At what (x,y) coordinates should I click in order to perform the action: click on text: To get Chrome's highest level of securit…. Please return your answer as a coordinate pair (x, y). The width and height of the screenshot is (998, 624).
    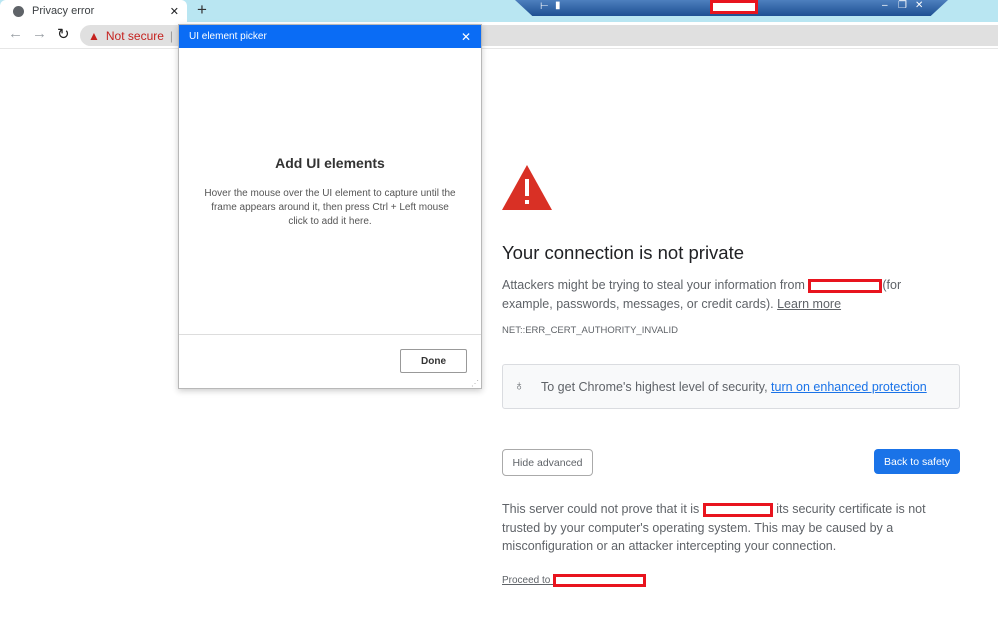
    Looking at the image, I should click on (656, 387).